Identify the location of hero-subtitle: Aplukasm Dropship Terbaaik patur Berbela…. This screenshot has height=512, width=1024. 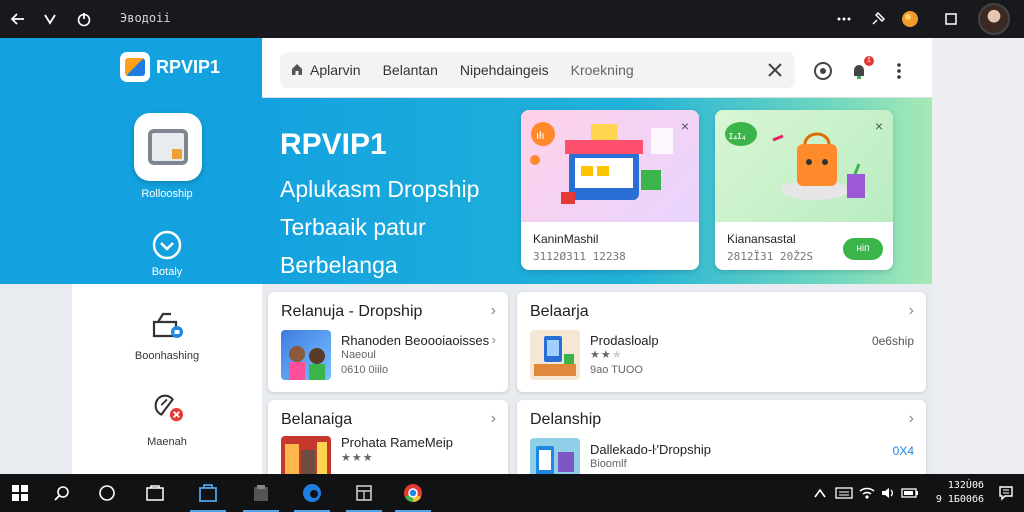
(400, 227).